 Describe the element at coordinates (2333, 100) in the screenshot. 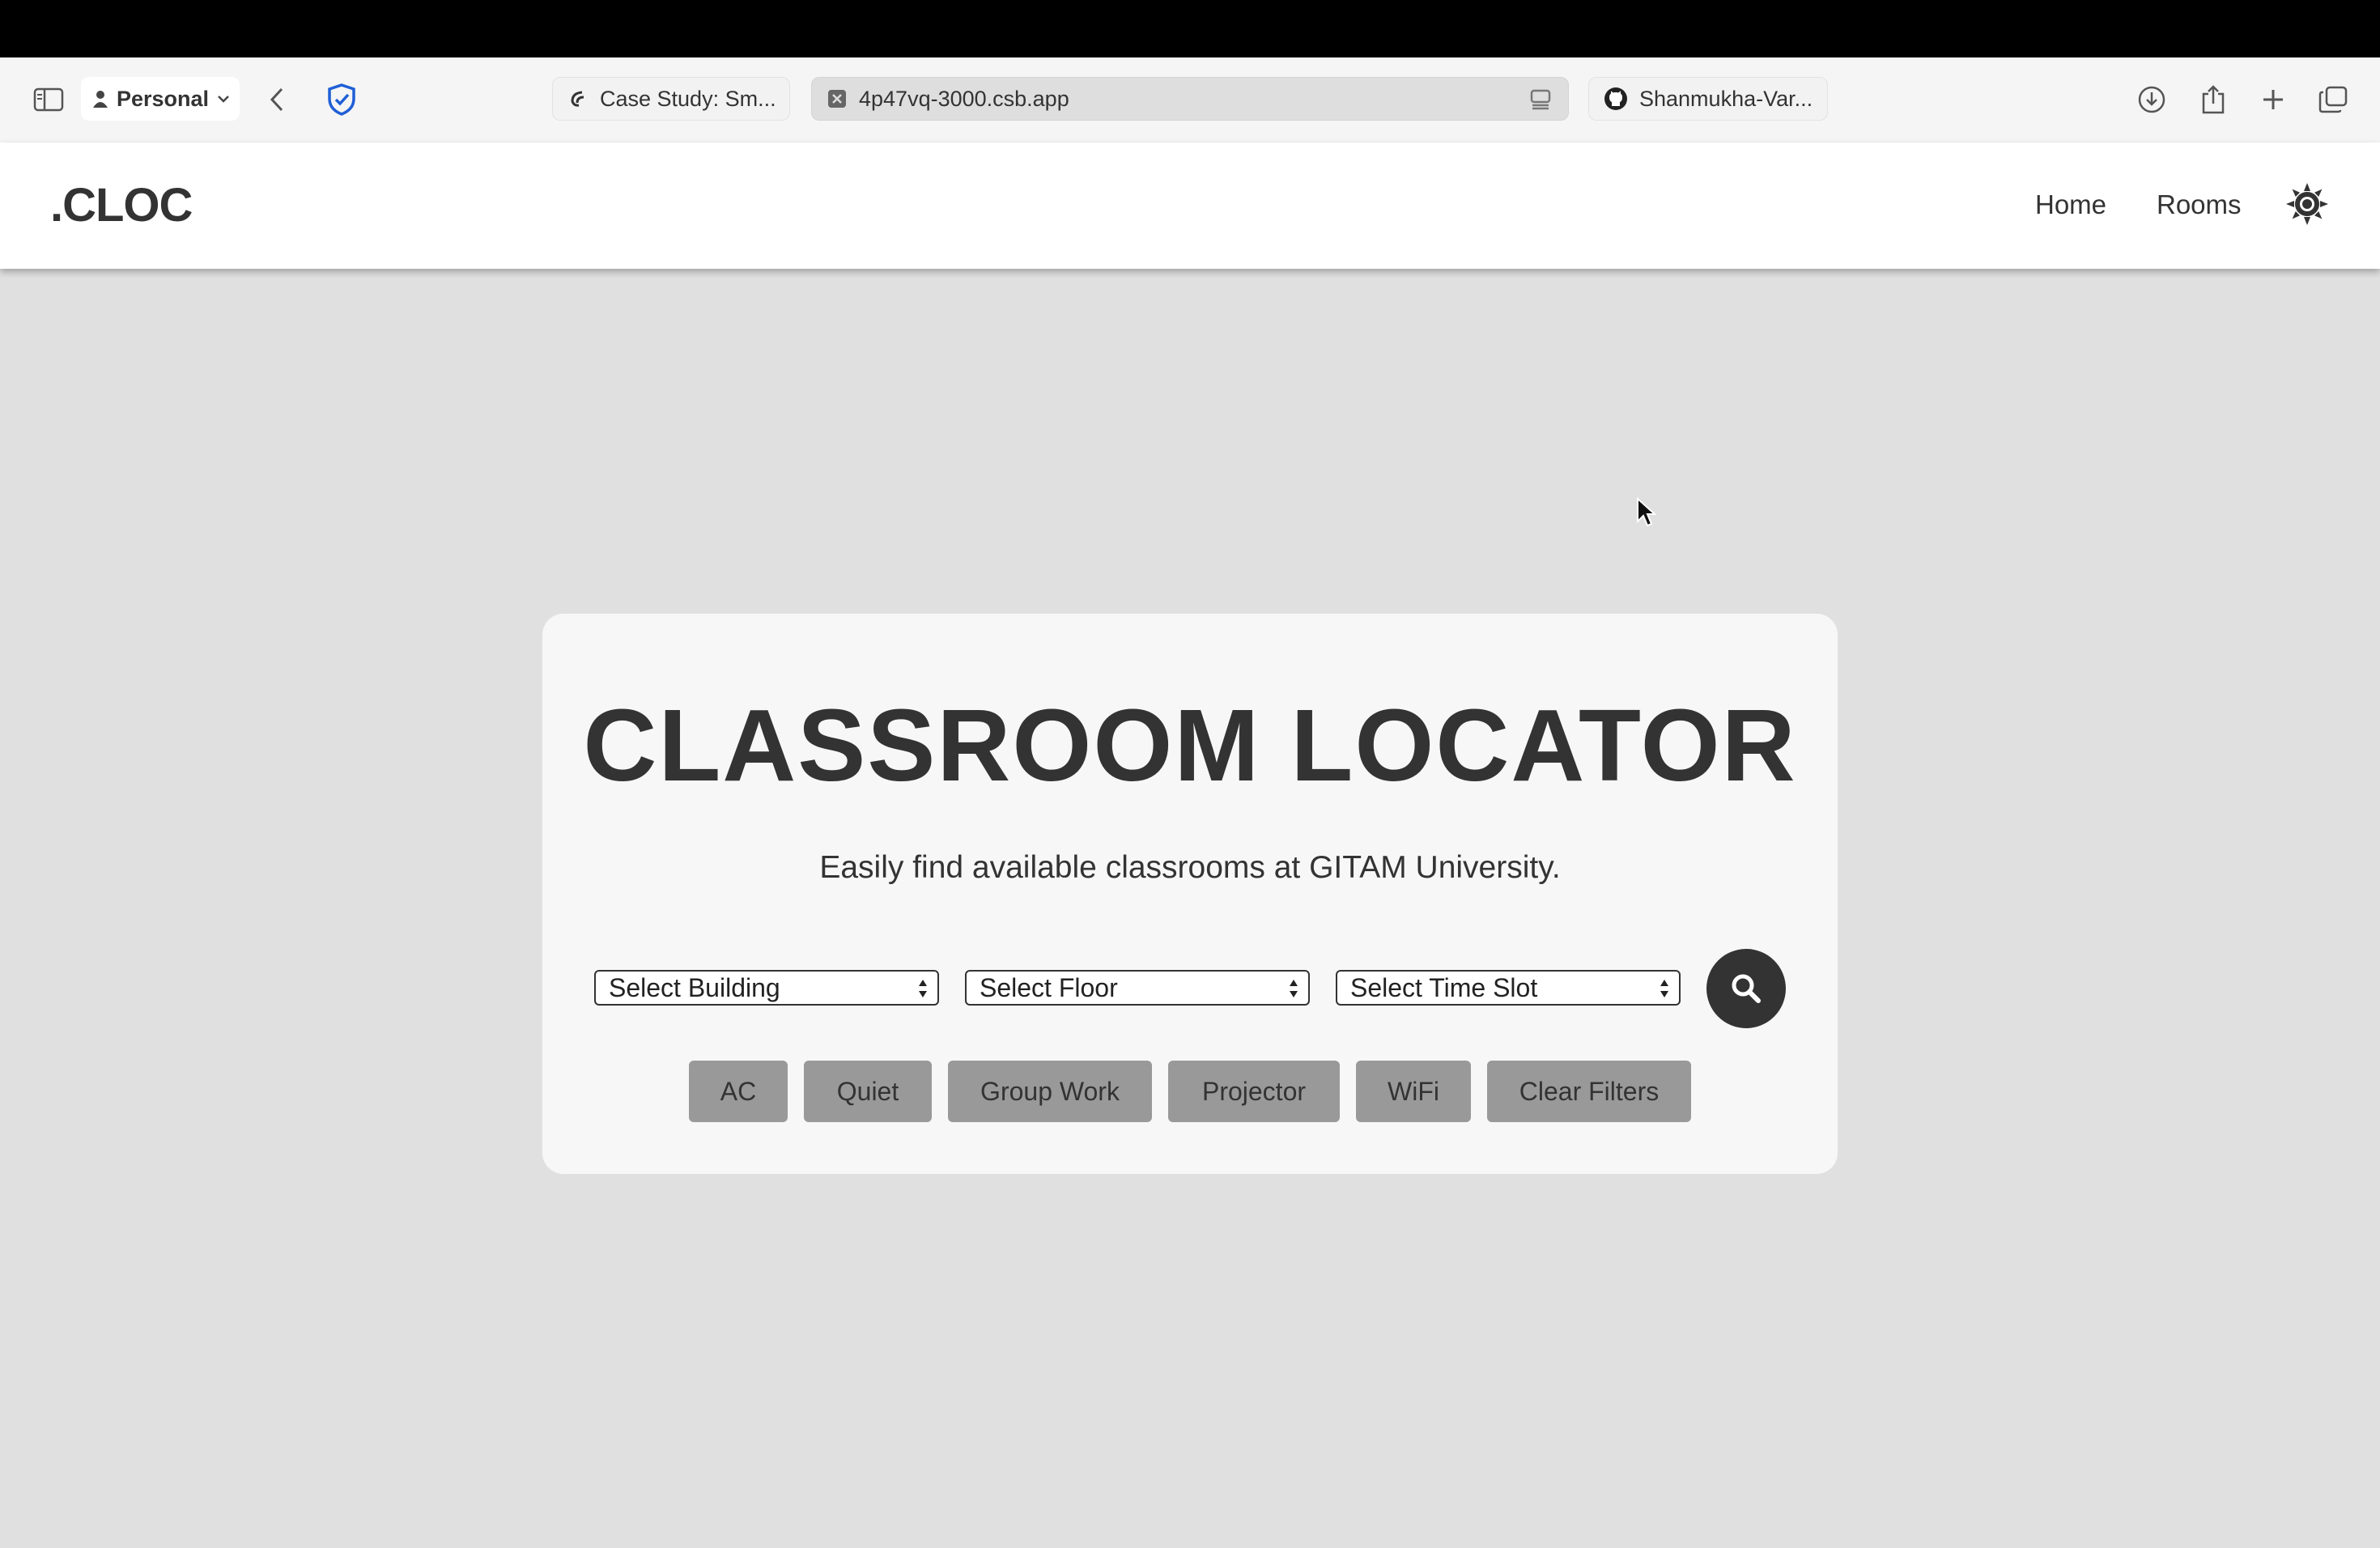

I see `tabs-overview-icon` at that location.